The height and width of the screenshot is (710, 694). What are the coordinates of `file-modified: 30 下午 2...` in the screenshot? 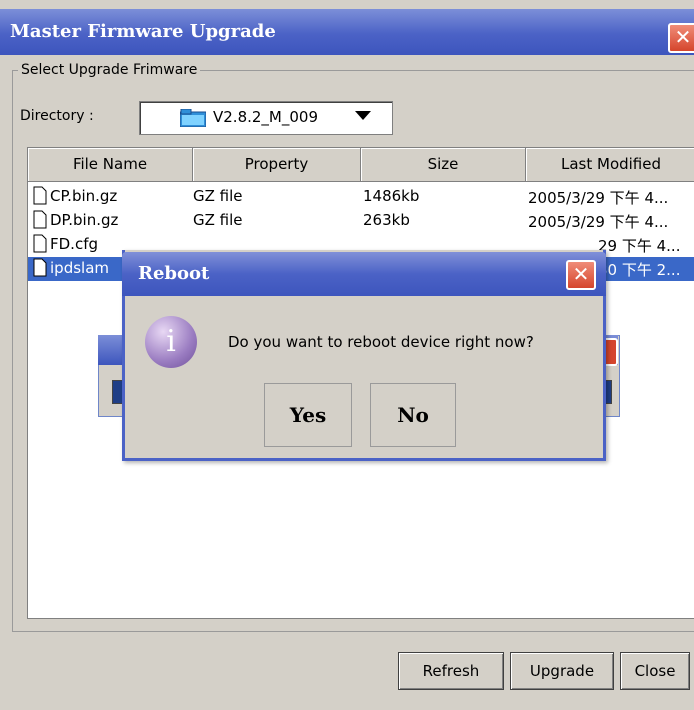 It's located at (639, 270).